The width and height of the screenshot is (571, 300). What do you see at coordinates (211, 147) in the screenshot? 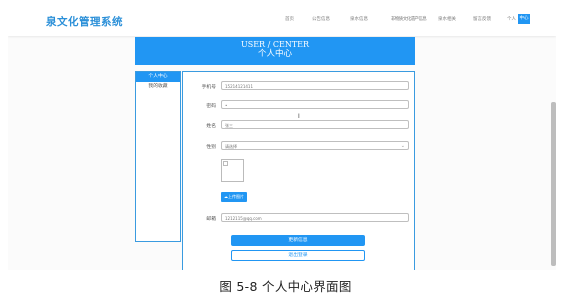
I see `gender-label: 性别` at bounding box center [211, 147].